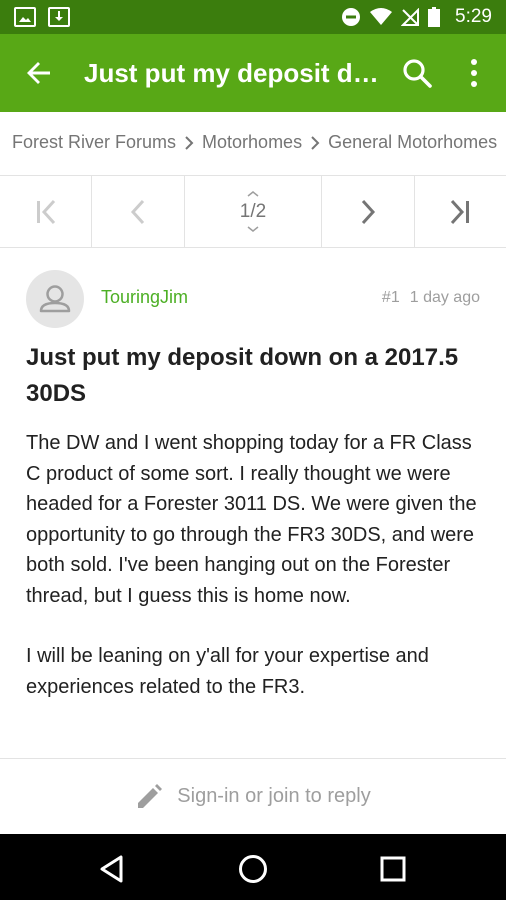 The height and width of the screenshot is (900, 506). What do you see at coordinates (94, 142) in the screenshot?
I see `breadcrumb-item-forest-river-forums: Forest River Forums` at bounding box center [94, 142].